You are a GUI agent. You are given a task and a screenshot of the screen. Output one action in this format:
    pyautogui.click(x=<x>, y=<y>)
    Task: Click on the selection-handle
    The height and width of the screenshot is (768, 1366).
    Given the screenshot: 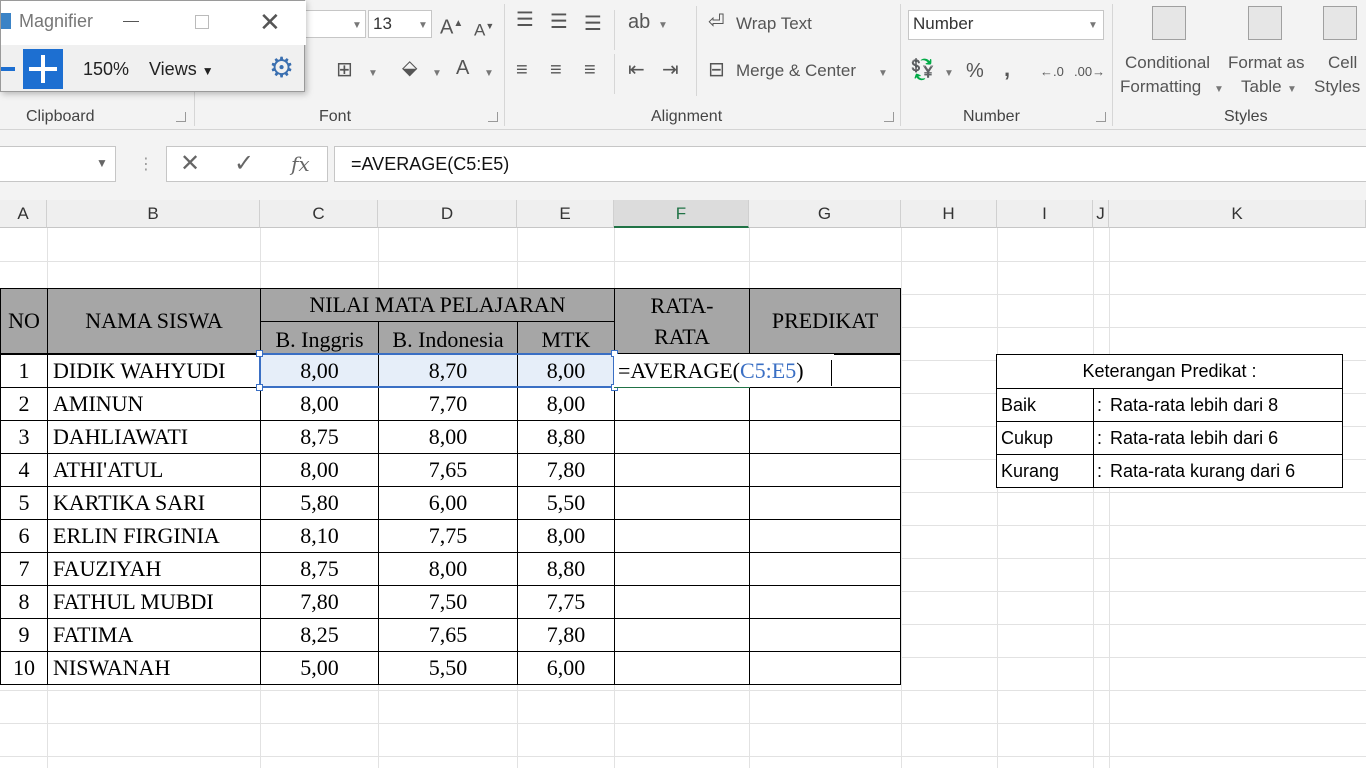 What is the action you would take?
    pyautogui.click(x=259, y=353)
    